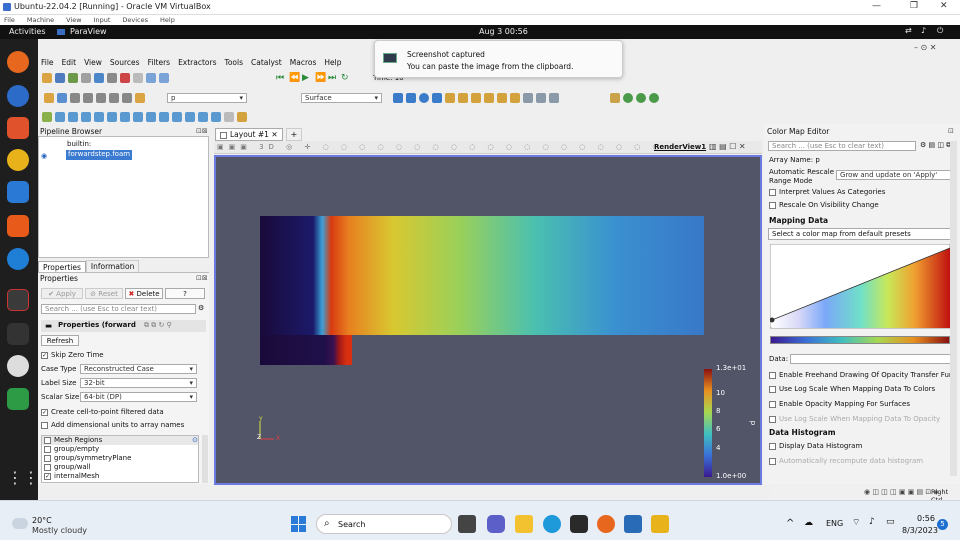 This screenshot has height=540, width=960. What do you see at coordinates (201, 308) in the screenshot?
I see `advanced-gear-icon: ⚙` at bounding box center [201, 308].